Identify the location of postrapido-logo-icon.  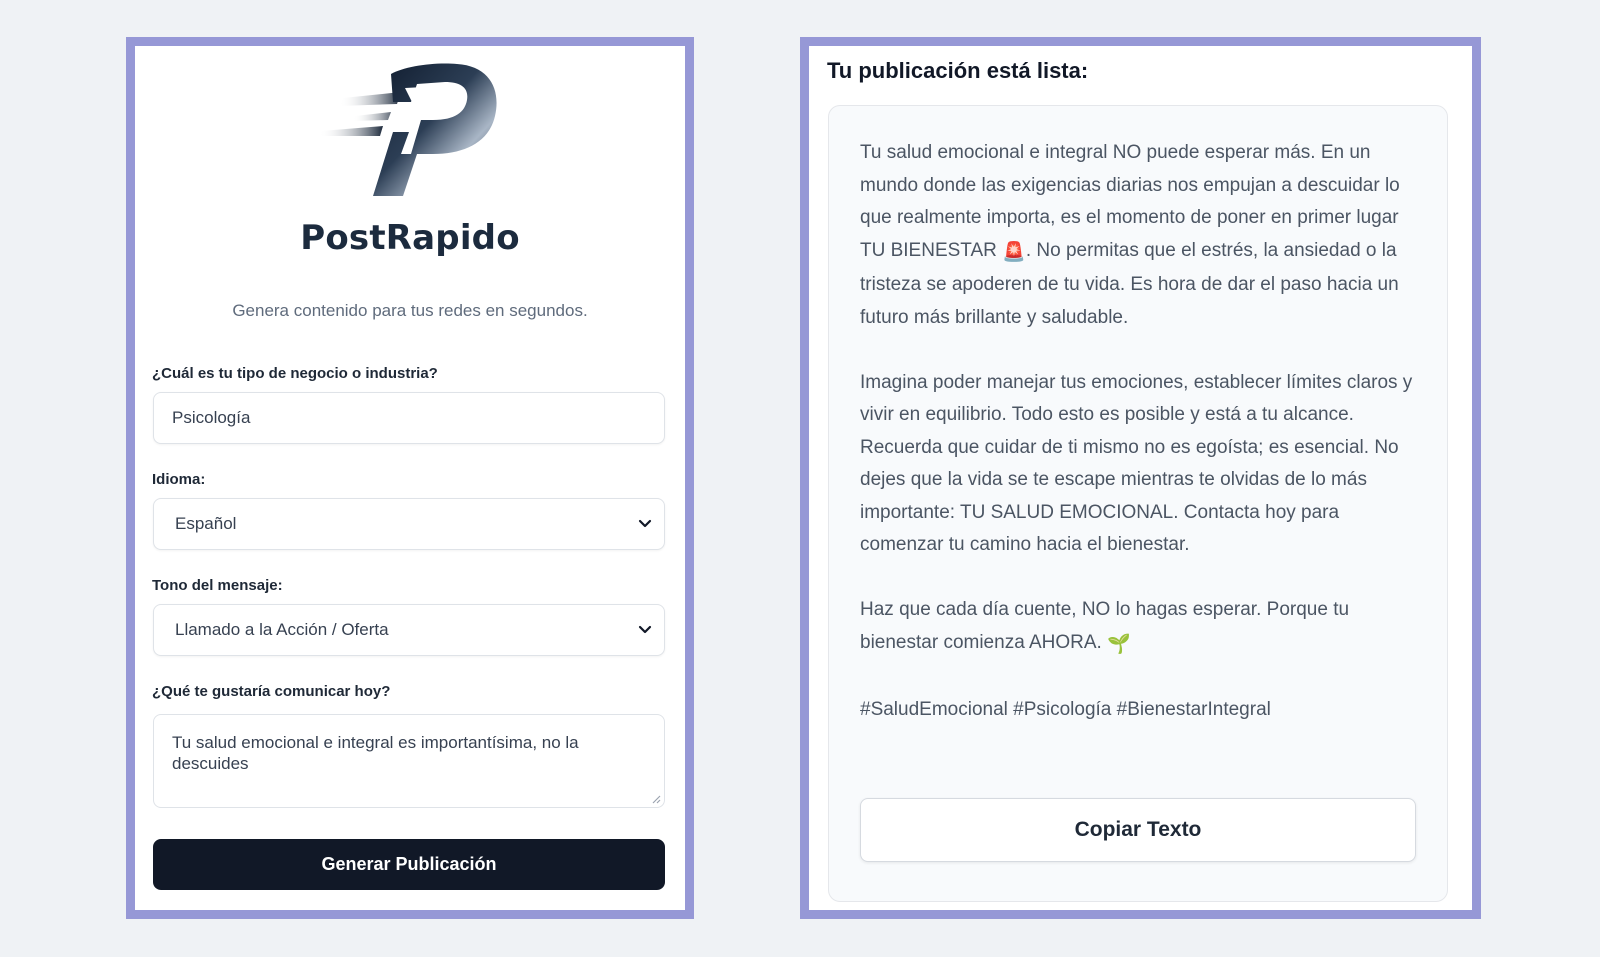
(408, 130).